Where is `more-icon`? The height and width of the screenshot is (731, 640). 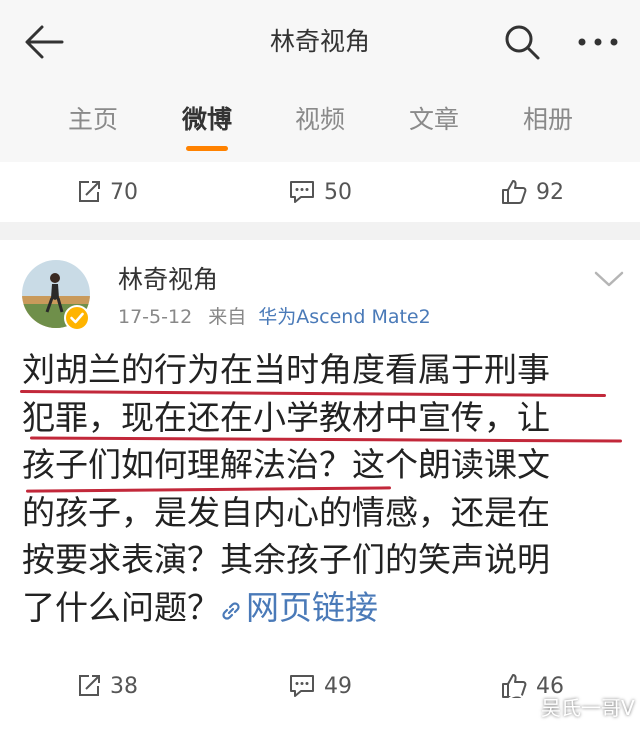 more-icon is located at coordinates (598, 42).